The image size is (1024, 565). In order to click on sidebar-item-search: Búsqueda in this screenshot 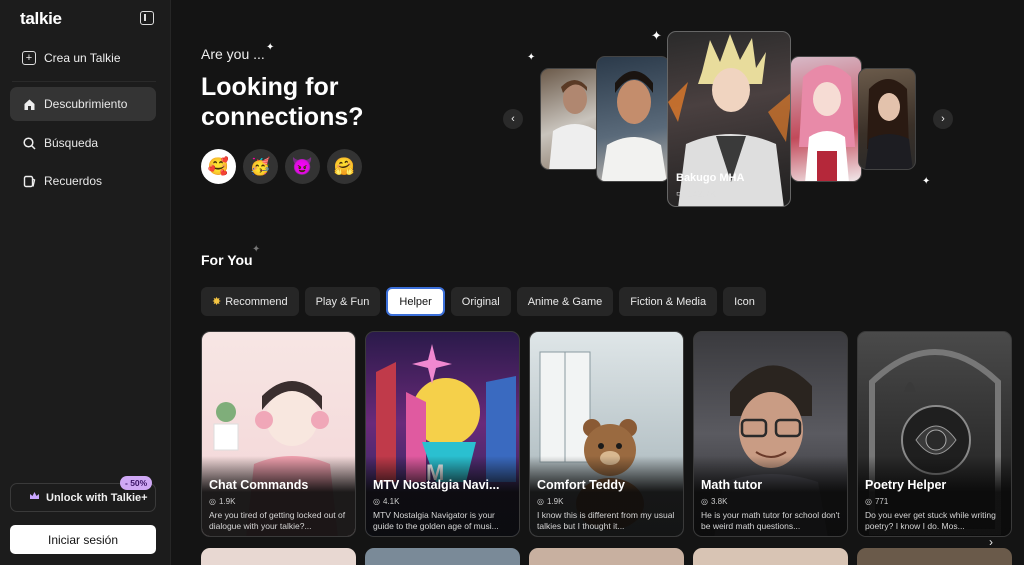, I will do `click(83, 143)`.